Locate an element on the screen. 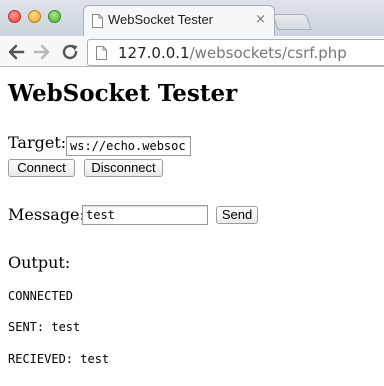 The image size is (384, 386). browser-tab: WebSocket Tester × is located at coordinates (179, 20).